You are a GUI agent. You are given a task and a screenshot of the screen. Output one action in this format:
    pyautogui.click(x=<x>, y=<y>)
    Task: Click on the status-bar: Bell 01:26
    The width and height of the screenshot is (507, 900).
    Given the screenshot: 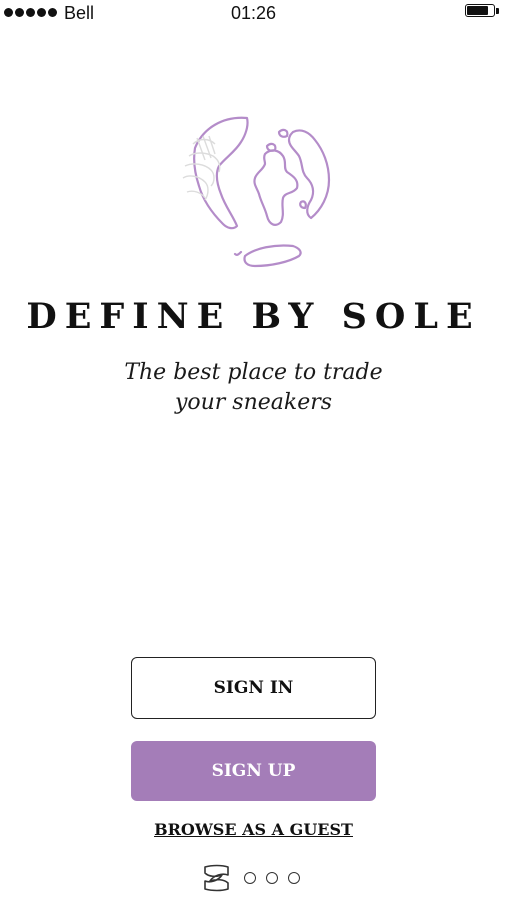 What is the action you would take?
    pyautogui.click(x=253, y=13)
    